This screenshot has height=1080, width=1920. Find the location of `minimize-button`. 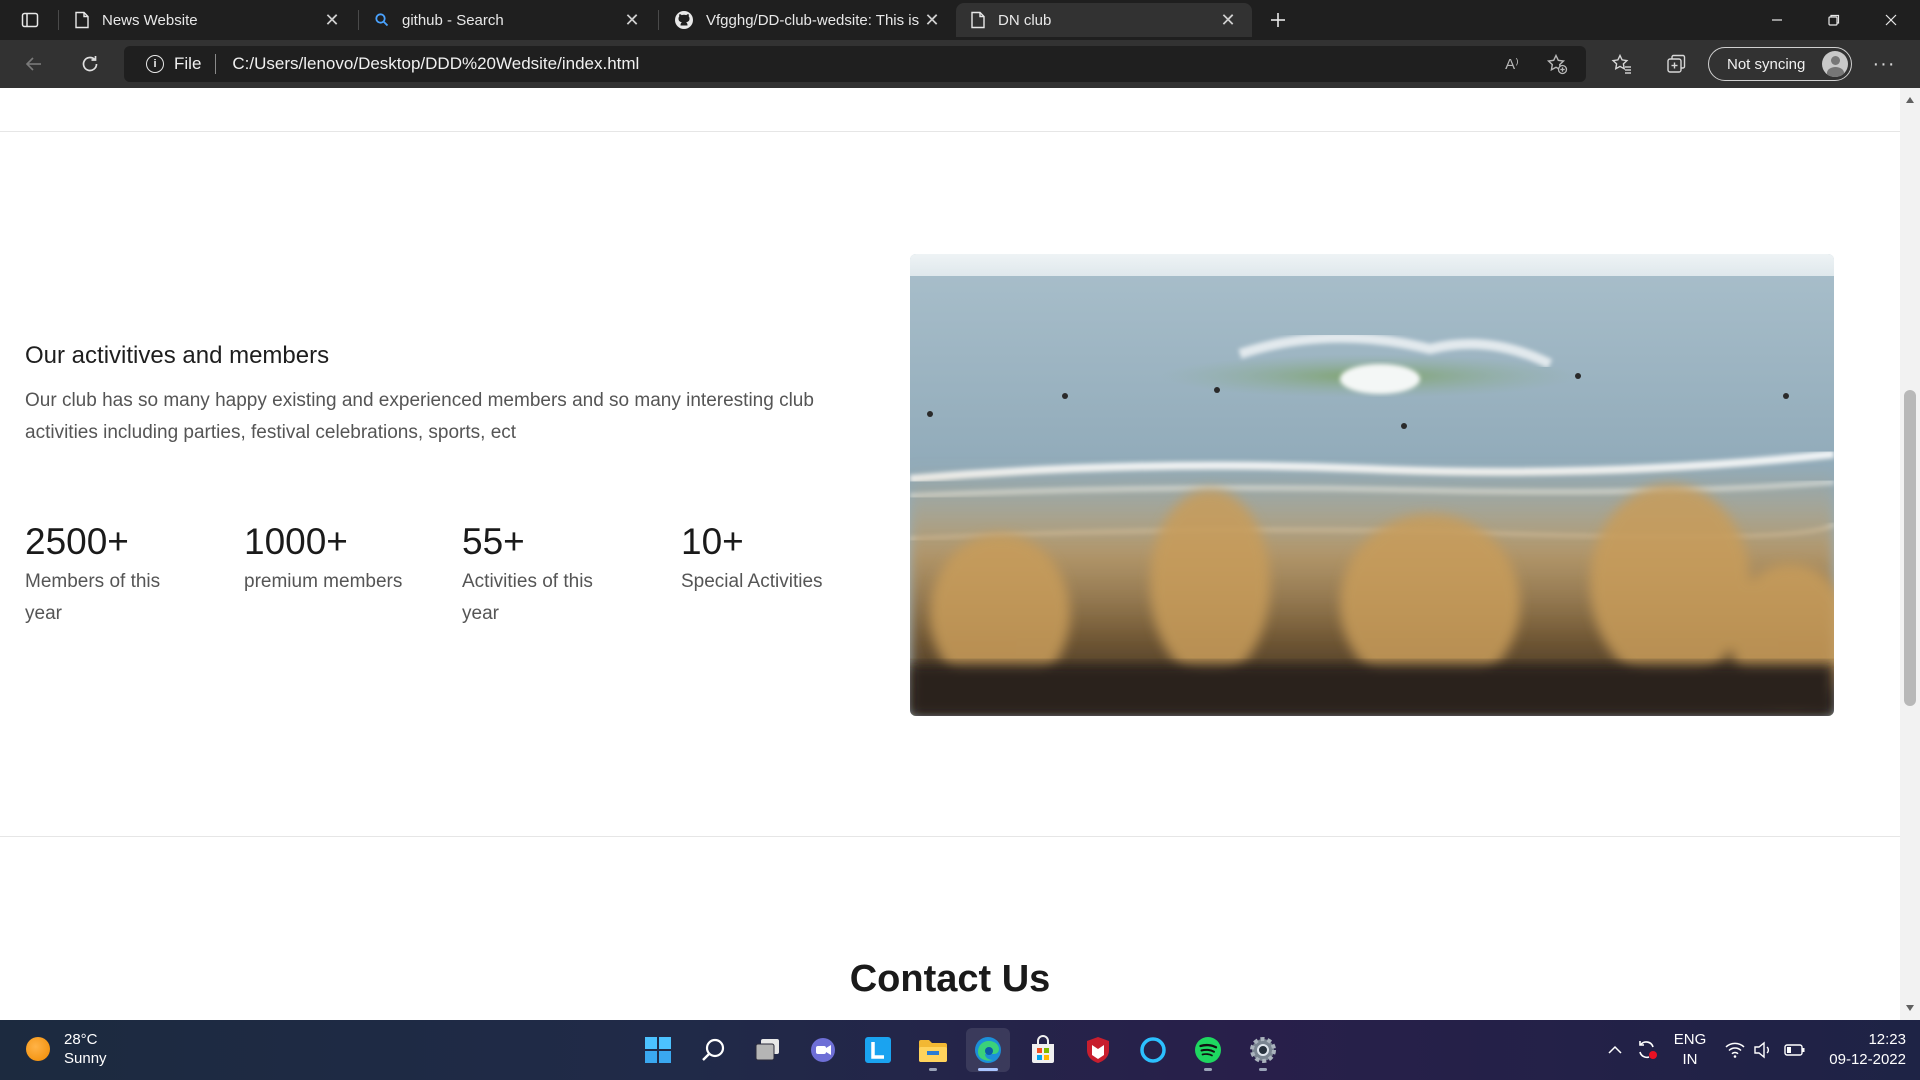

minimize-button is located at coordinates (1776, 20).